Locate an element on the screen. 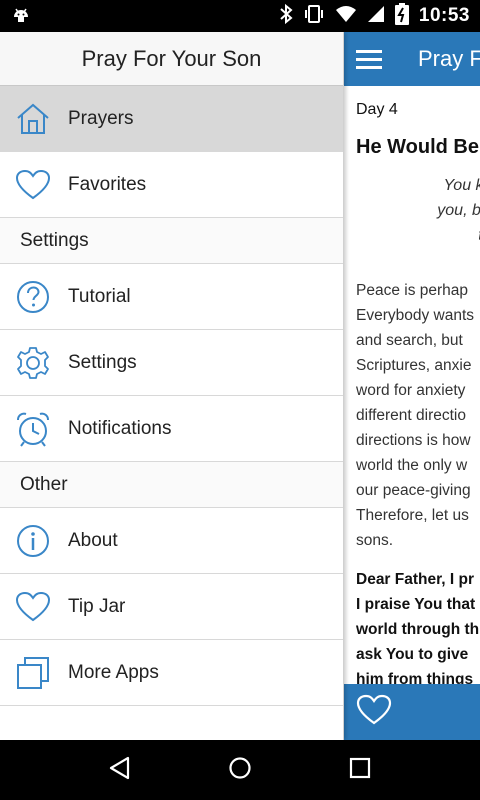 Image resolution: width=480 pixels, height=800 pixels. favorite-heart-icon is located at coordinates (374, 712).